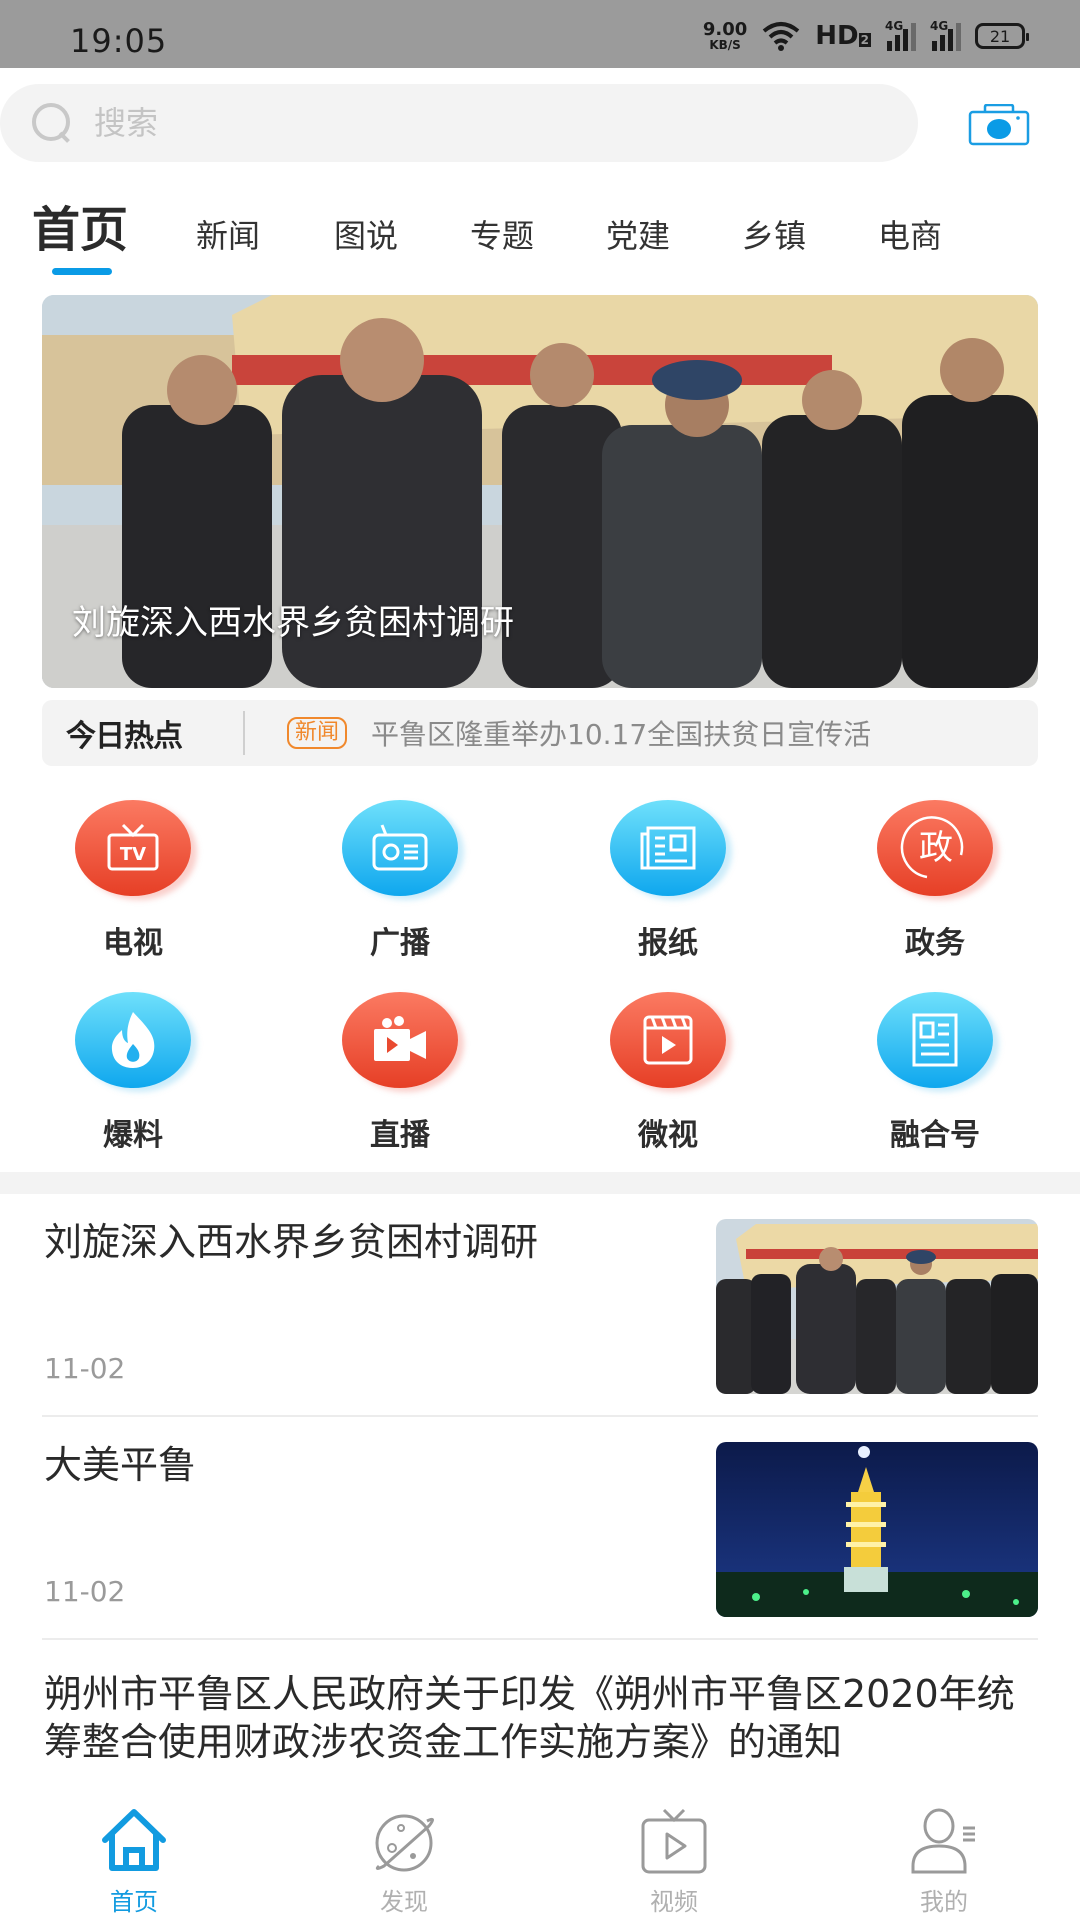 Image resolution: width=1080 pixels, height=1920 pixels. I want to click on grid-item-newspaper: 报纸, so click(668, 885).